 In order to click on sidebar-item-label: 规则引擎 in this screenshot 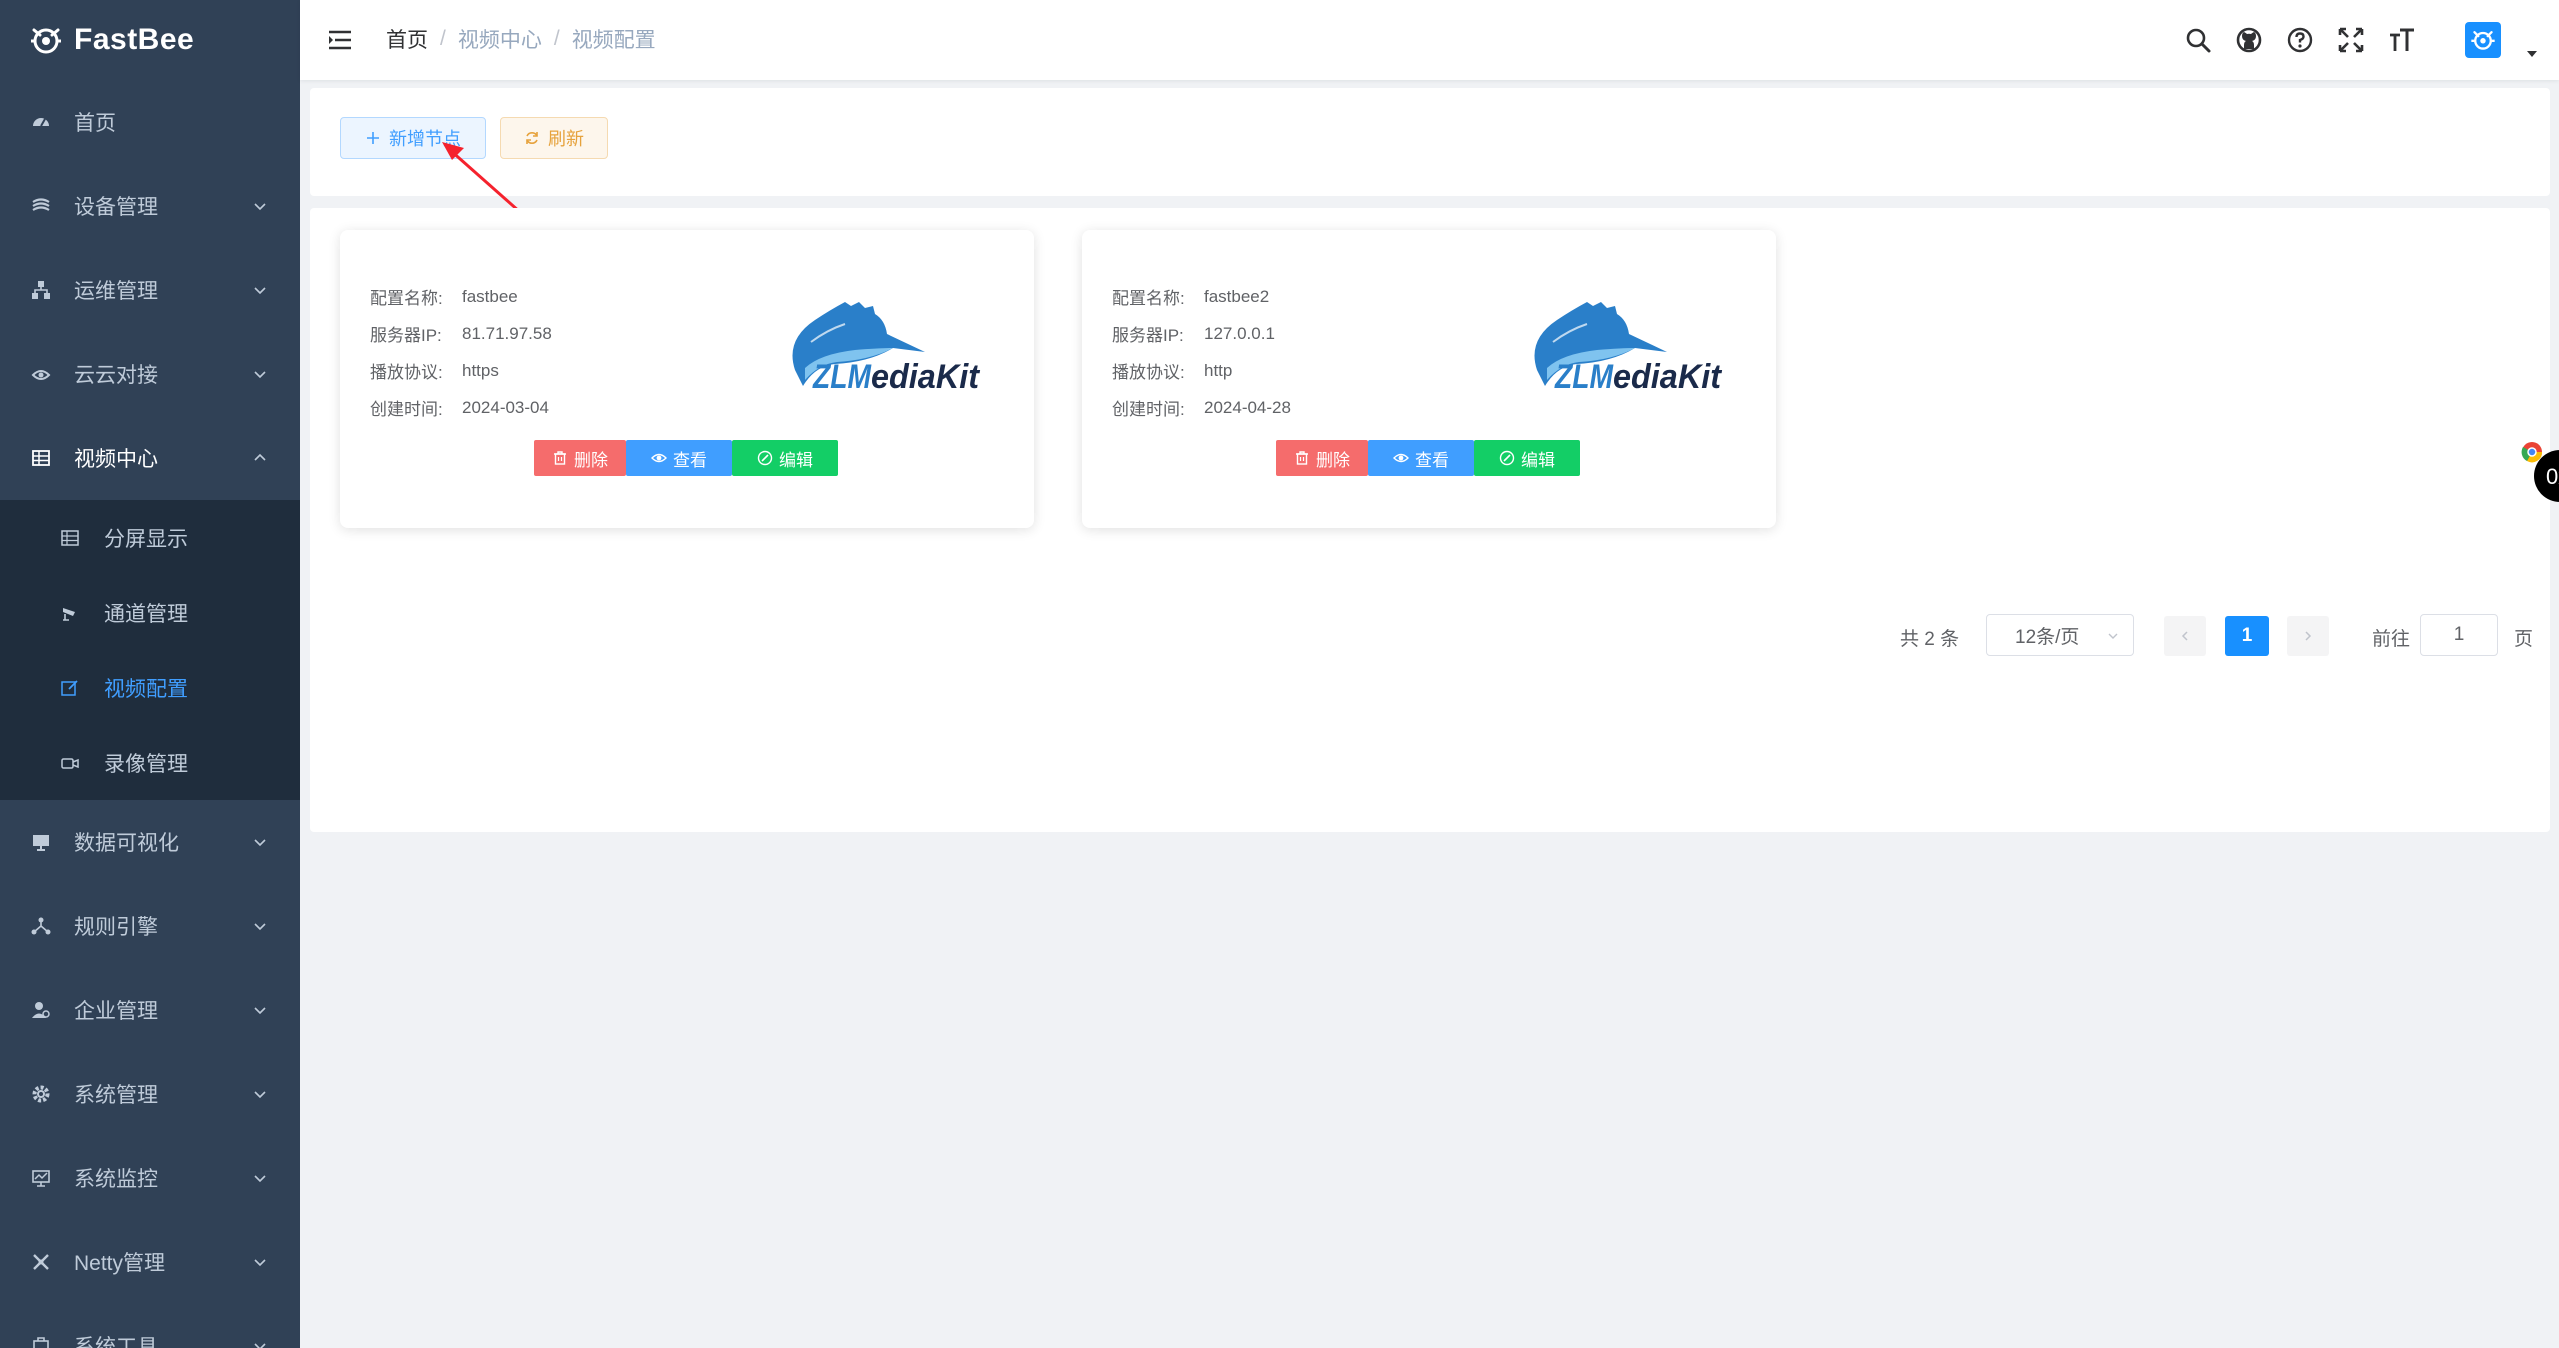, I will do `click(116, 927)`.